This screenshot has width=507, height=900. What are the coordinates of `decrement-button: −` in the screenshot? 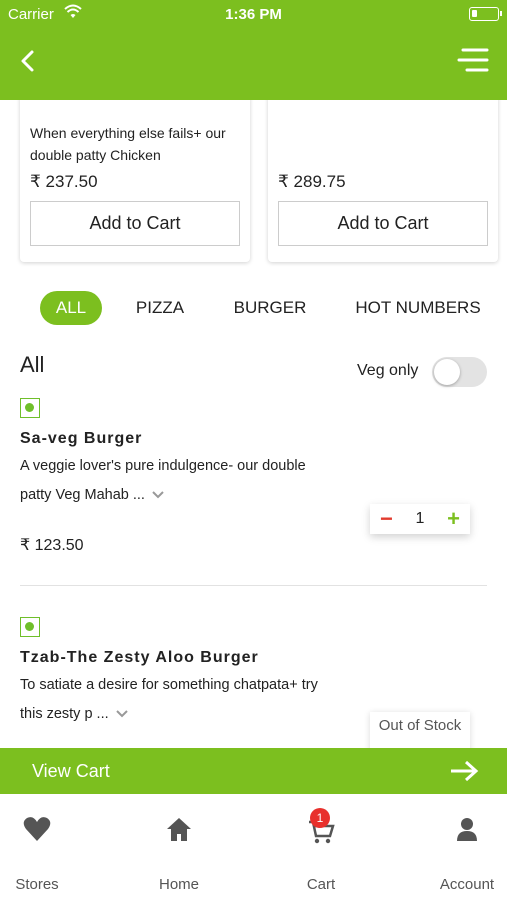 It's located at (386, 519).